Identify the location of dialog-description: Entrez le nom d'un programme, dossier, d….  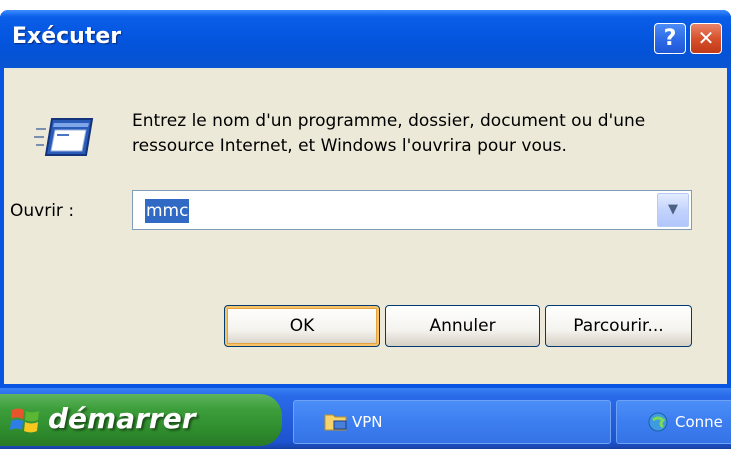
(422, 134).